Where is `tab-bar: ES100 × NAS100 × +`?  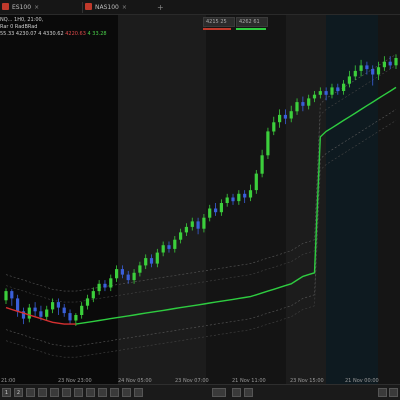
tab-bar: ES100 × NAS100 × + is located at coordinates (200, 7).